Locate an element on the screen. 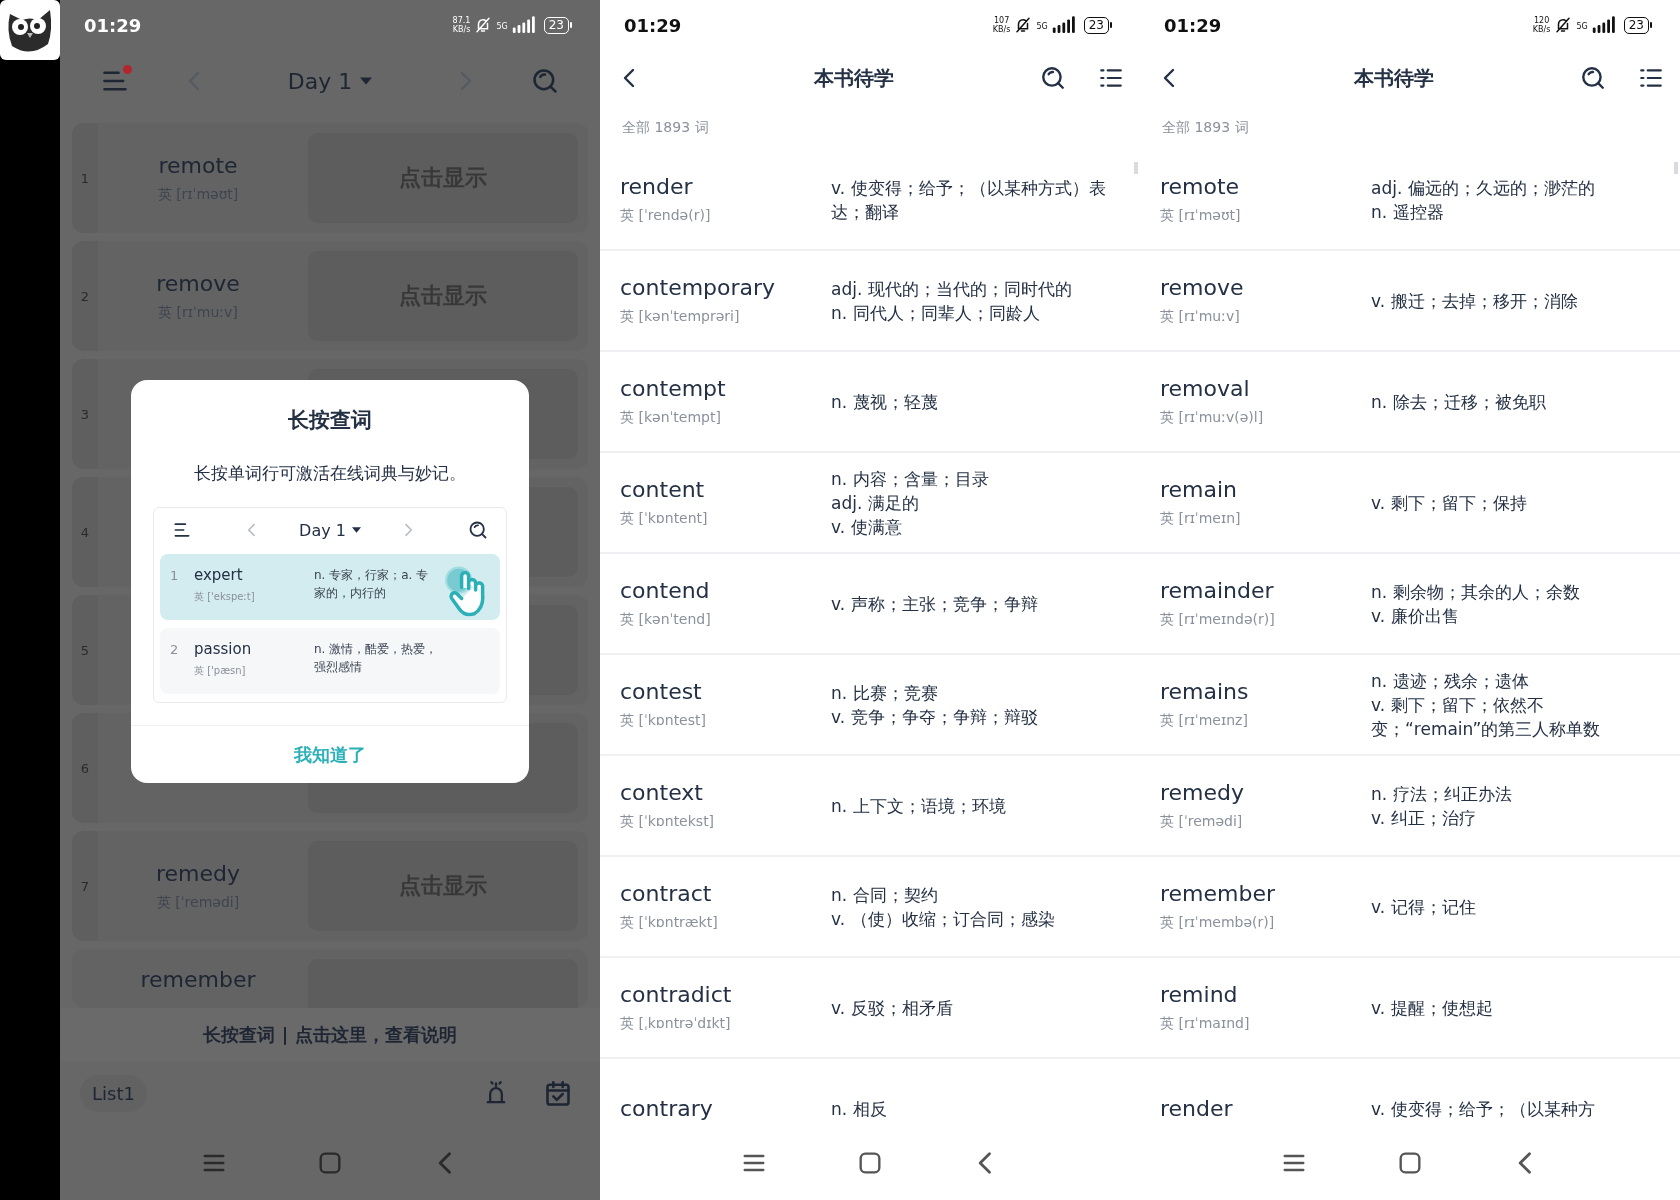 The image size is (1680, 1200). phonetic: 英 [ˈrendə(r)] is located at coordinates (666, 216).